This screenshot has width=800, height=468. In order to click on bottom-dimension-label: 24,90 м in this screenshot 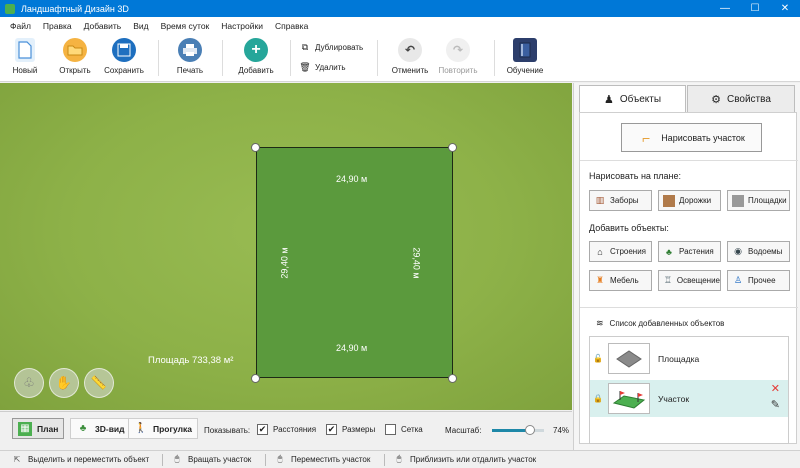, I will do `click(352, 348)`.